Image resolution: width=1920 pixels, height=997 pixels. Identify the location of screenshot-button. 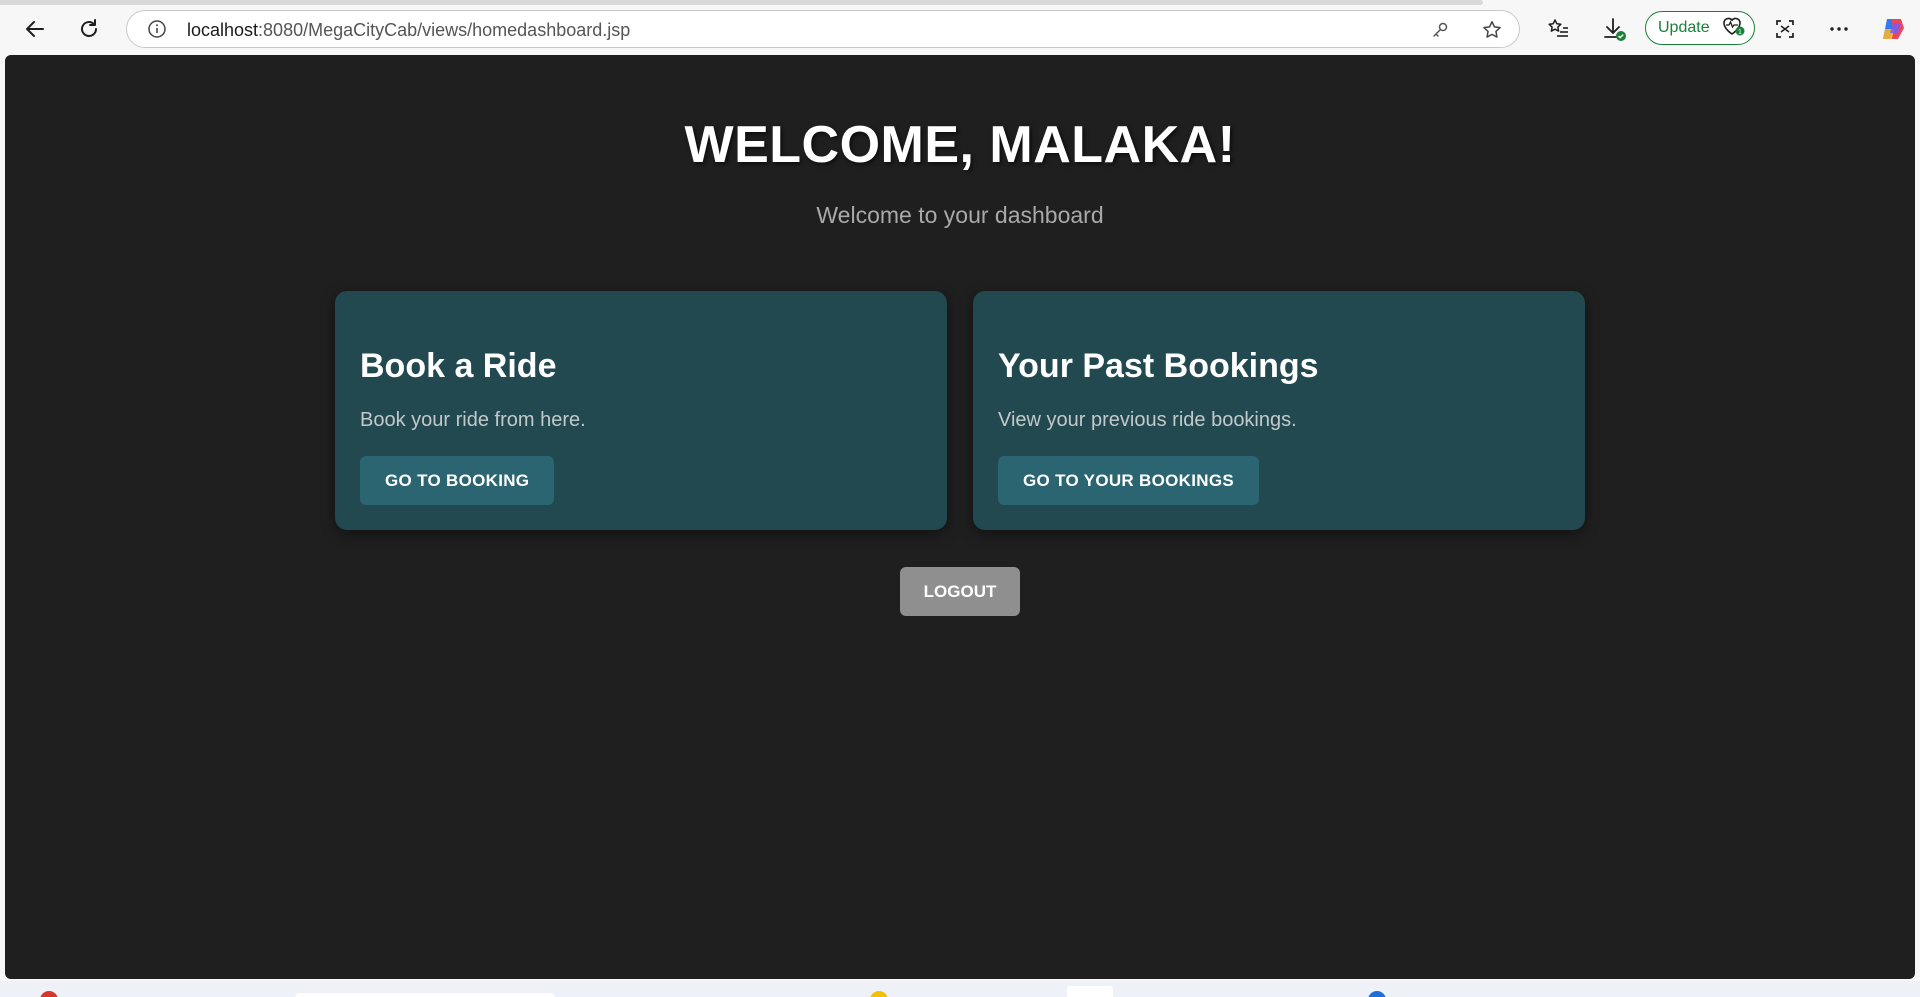
(1785, 29).